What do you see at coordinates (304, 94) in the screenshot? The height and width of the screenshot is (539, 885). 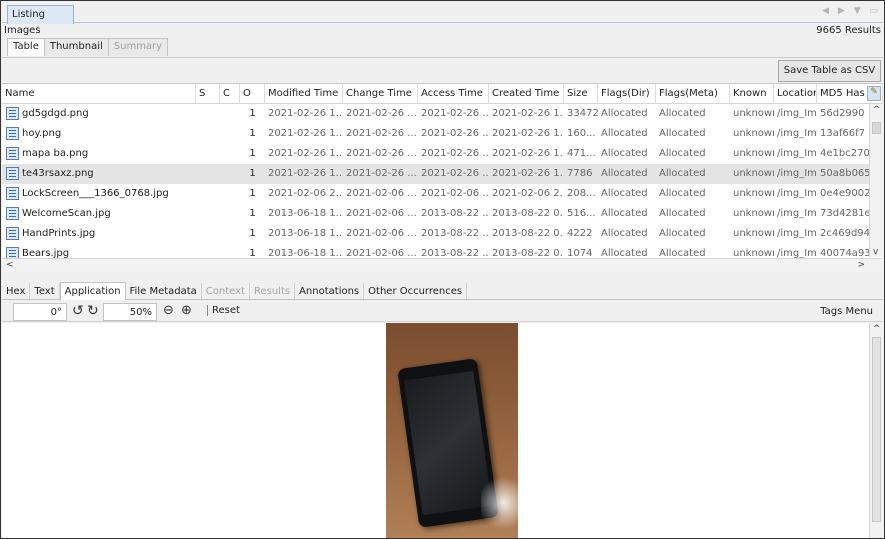 I see `column-header-modified-time: Modified Time` at bounding box center [304, 94].